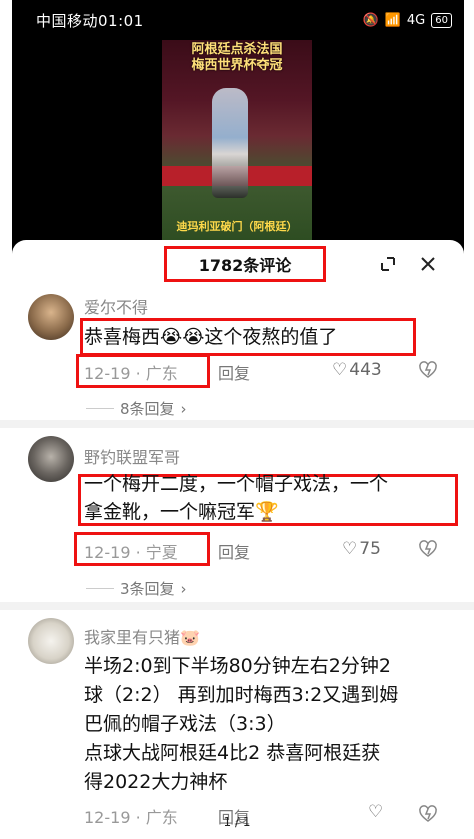 The width and height of the screenshot is (474, 839). What do you see at coordinates (237, 666) in the screenshot?
I see `comment-text-line1: 半场2:0到下半场80分钟左右2分钟2` at bounding box center [237, 666].